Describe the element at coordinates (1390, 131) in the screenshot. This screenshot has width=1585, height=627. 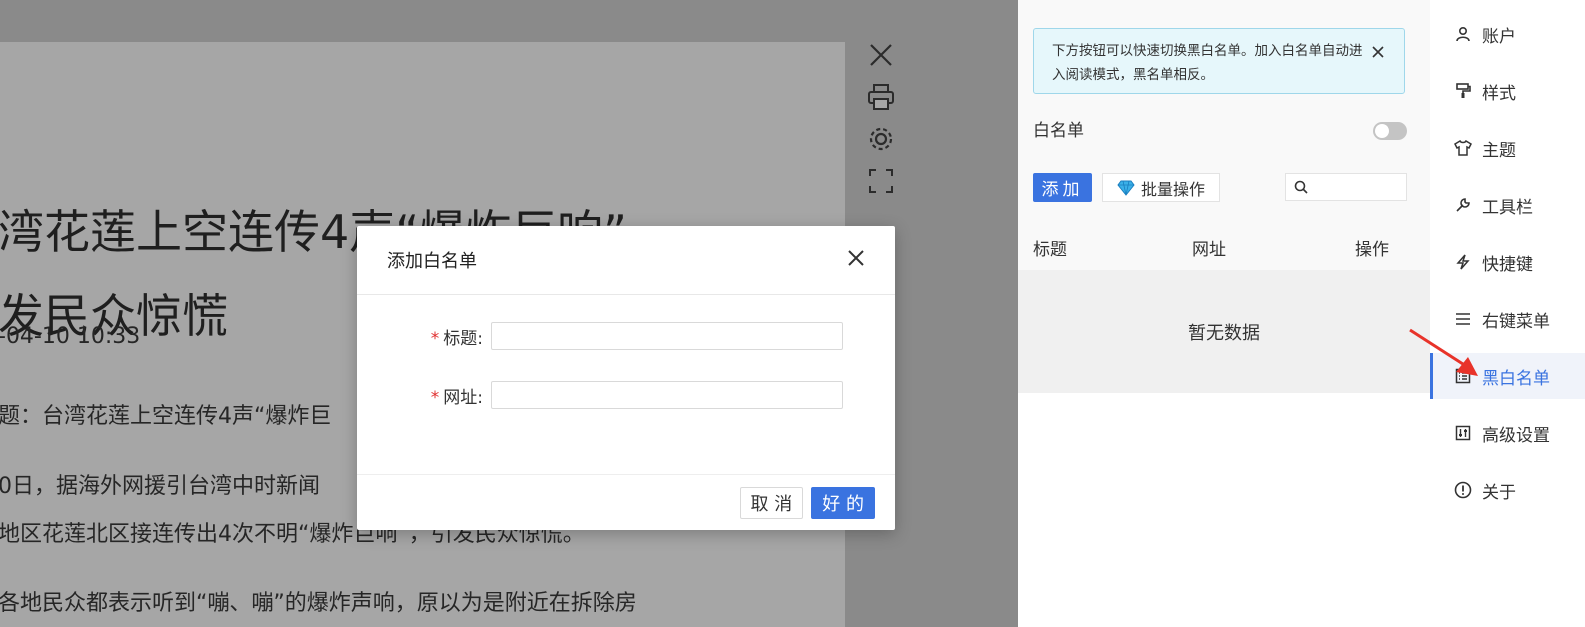
I see `whitelist-toggle` at that location.